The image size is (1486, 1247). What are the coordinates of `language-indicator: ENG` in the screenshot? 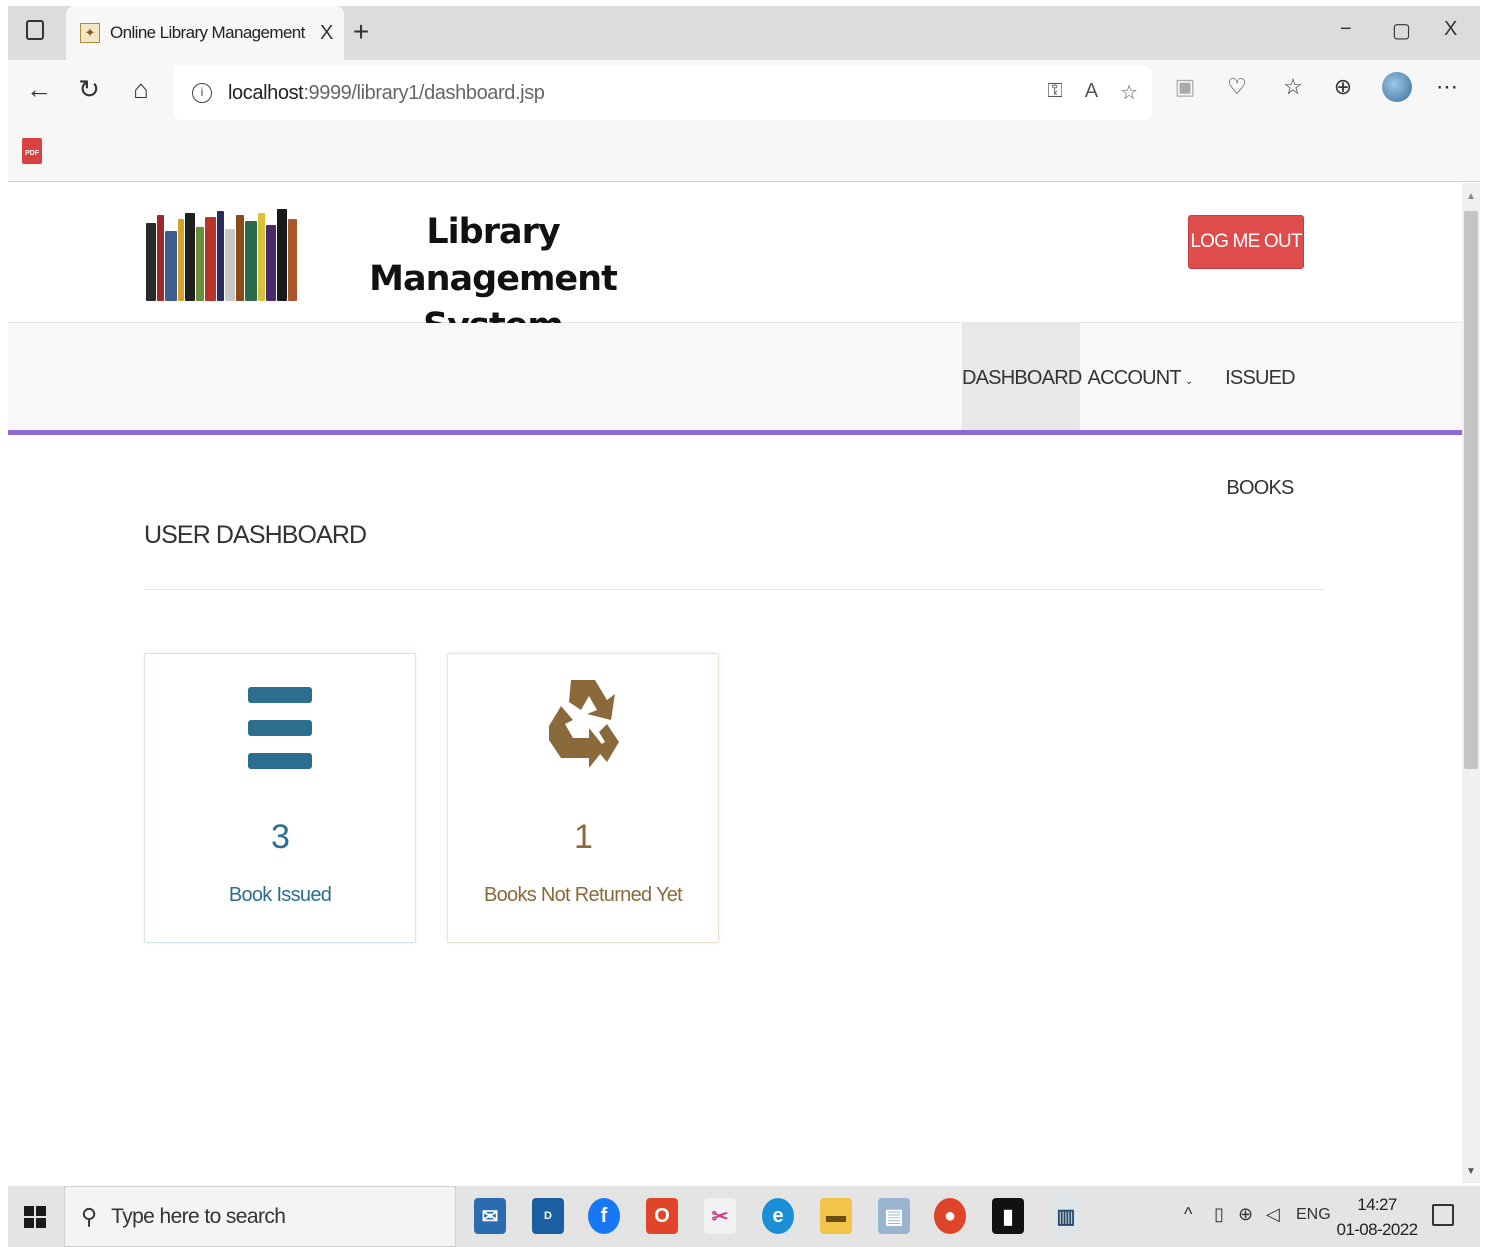 It's located at (1313, 1215).